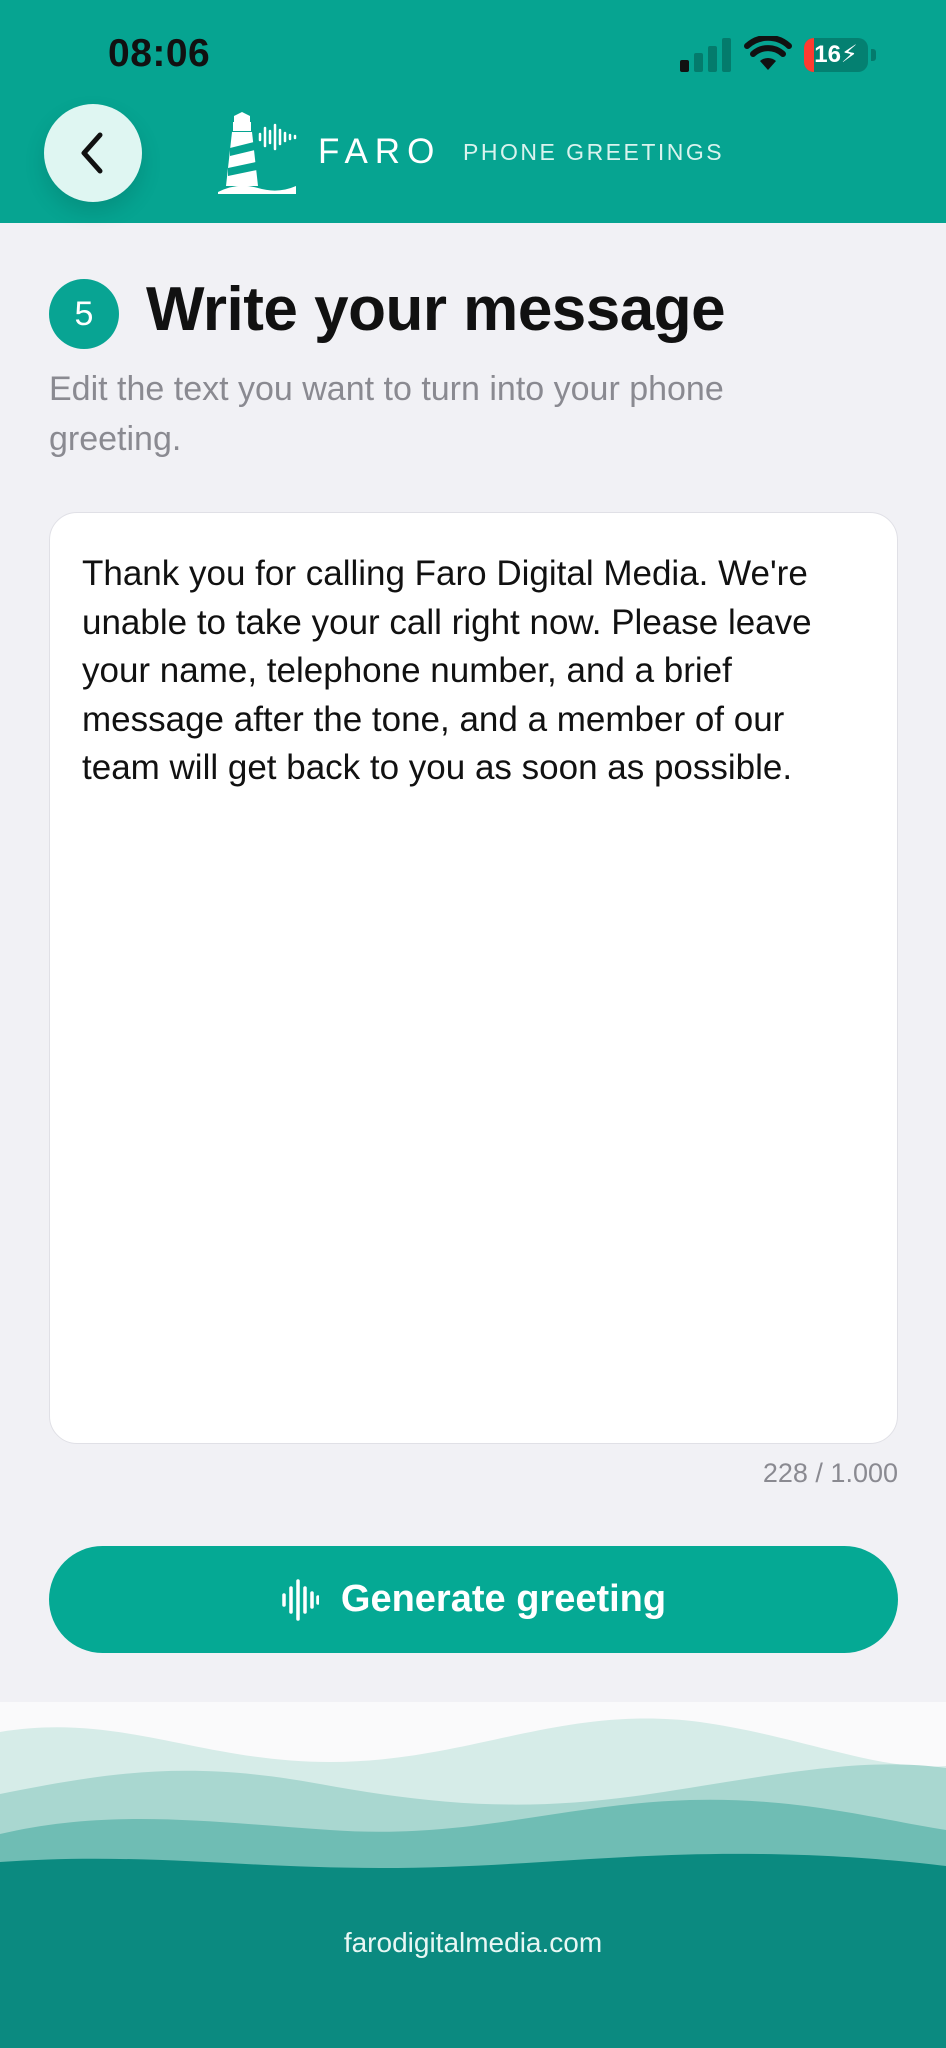  I want to click on wifi-icon, so click(768, 53).